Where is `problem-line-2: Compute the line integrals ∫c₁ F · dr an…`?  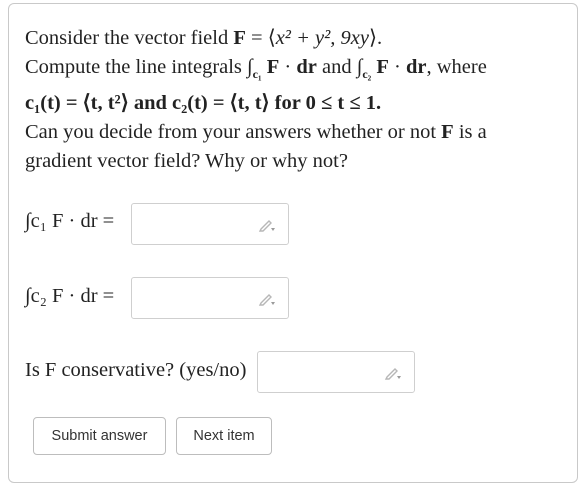 problem-line-2: Compute the line integrals ∫c₁ F · dr an… is located at coordinates (295, 71).